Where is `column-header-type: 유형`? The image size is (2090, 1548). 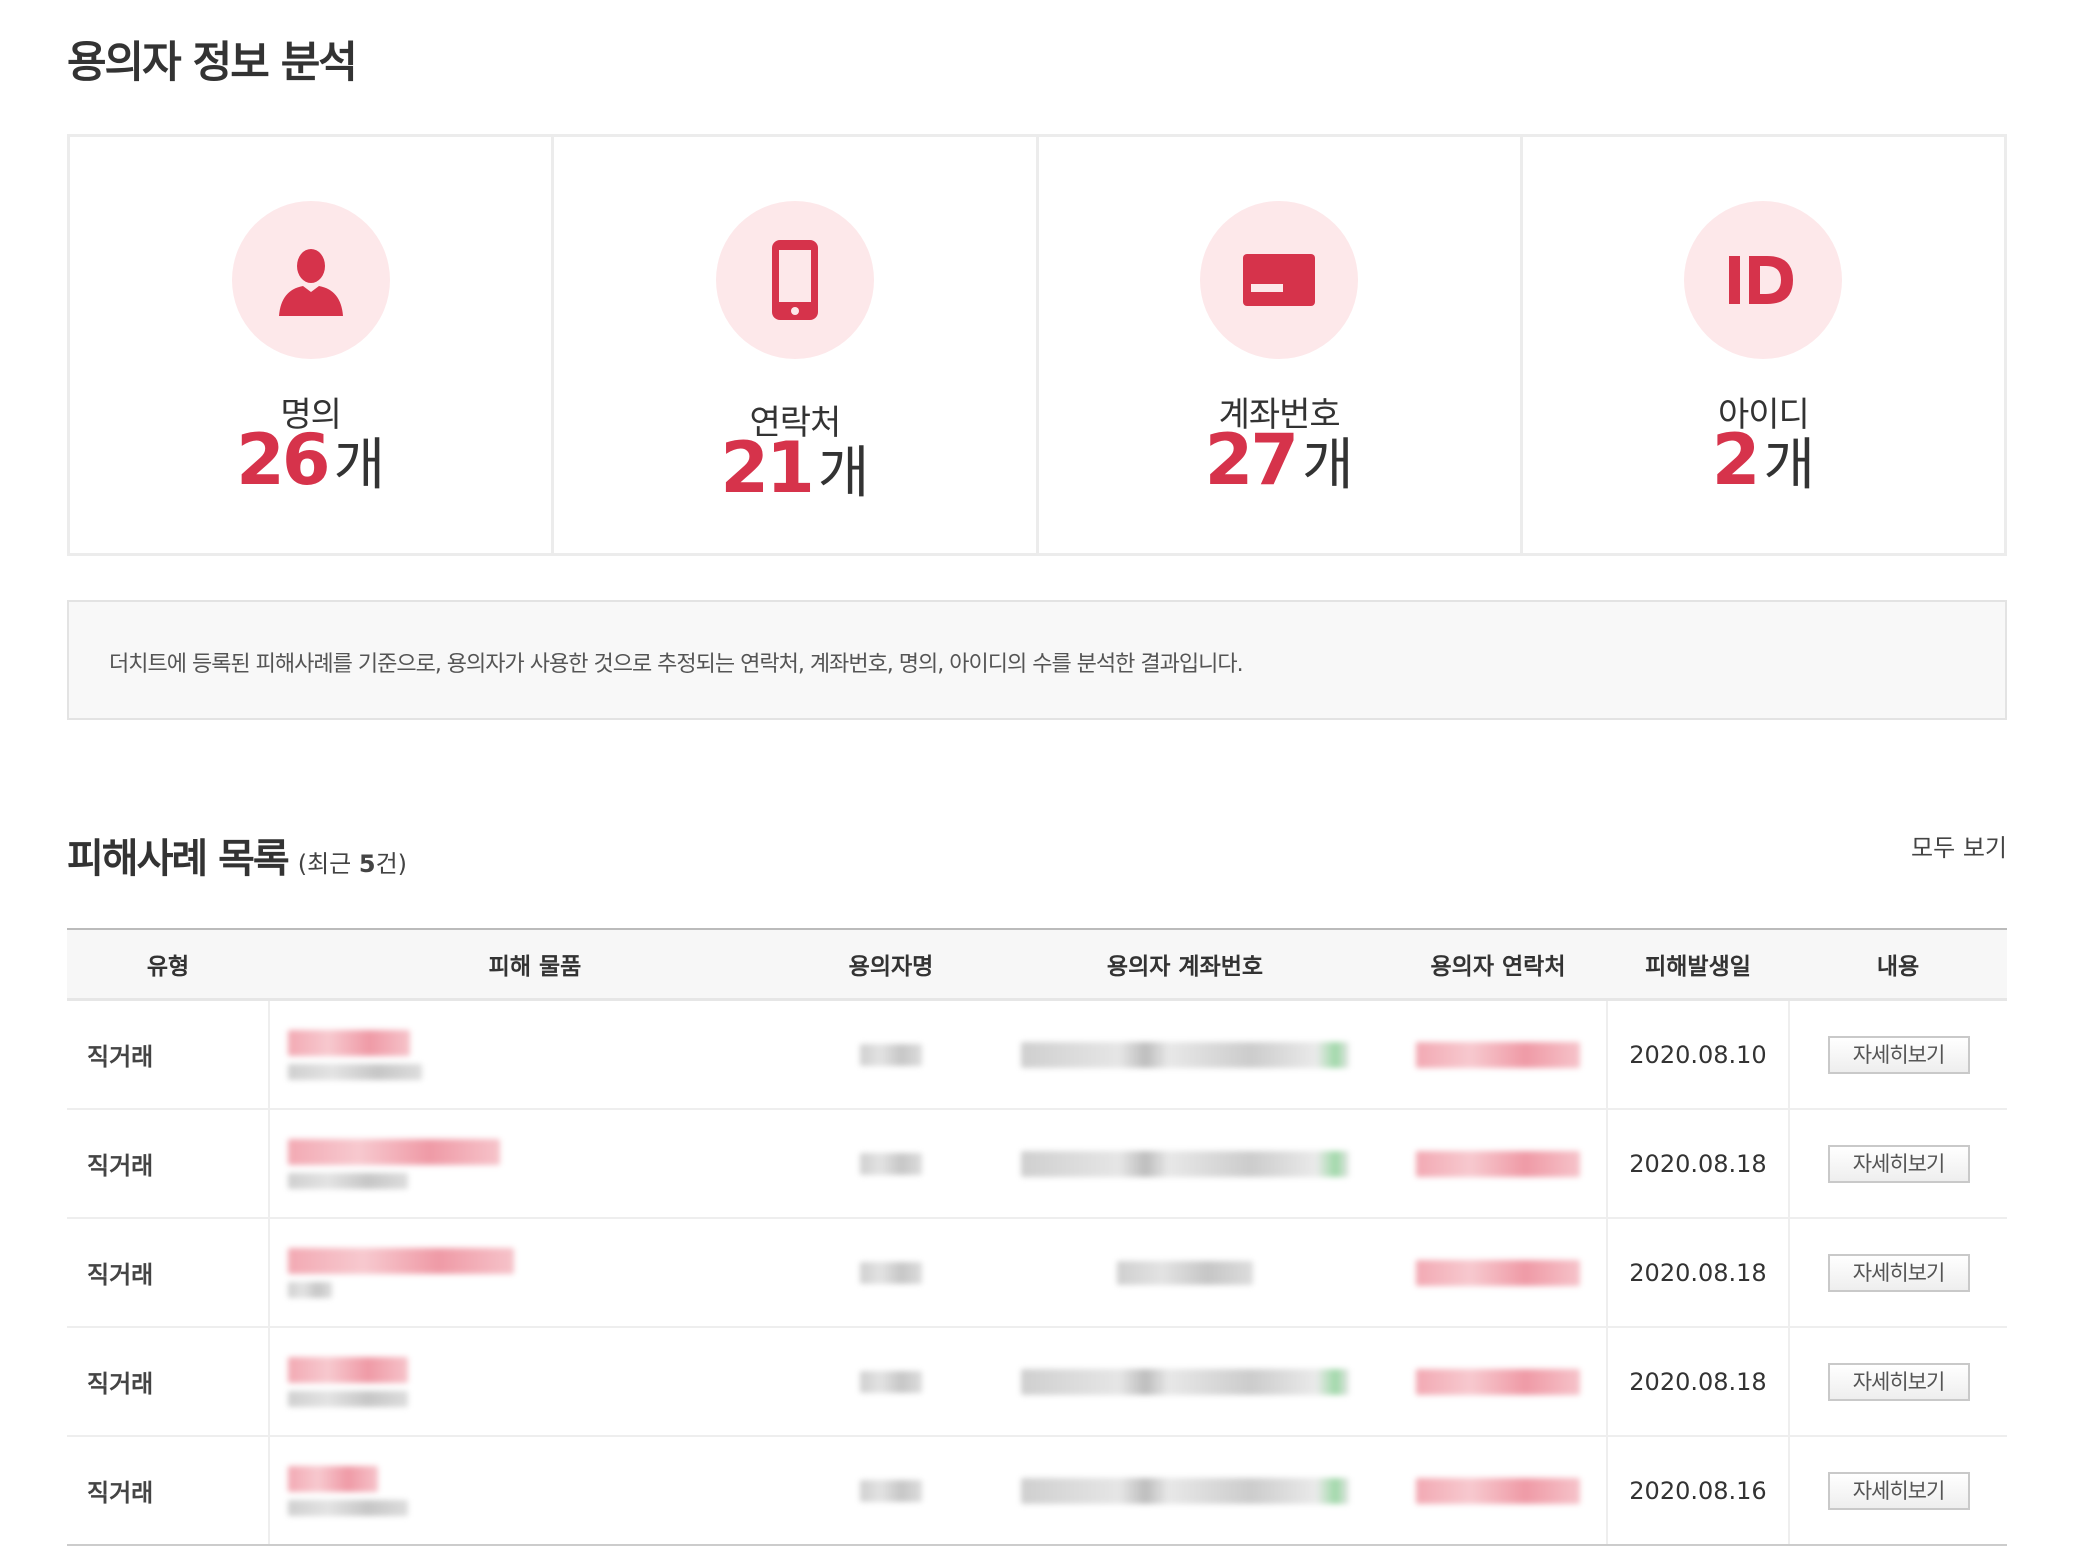
column-header-type: 유형 is located at coordinates (168, 964).